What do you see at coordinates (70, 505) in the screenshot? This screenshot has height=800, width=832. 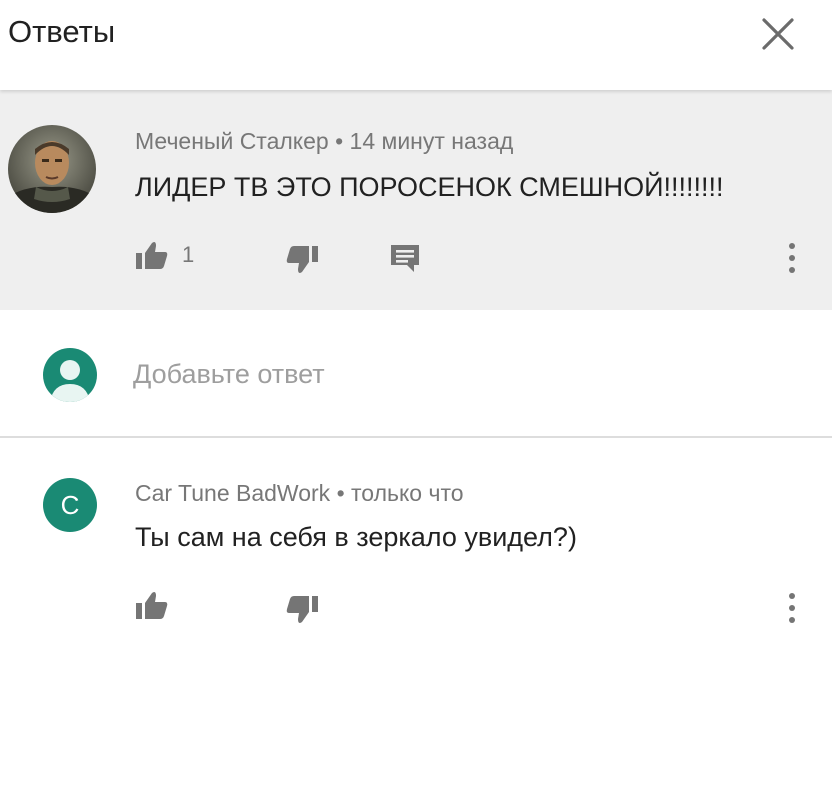 I see `avatar: C` at bounding box center [70, 505].